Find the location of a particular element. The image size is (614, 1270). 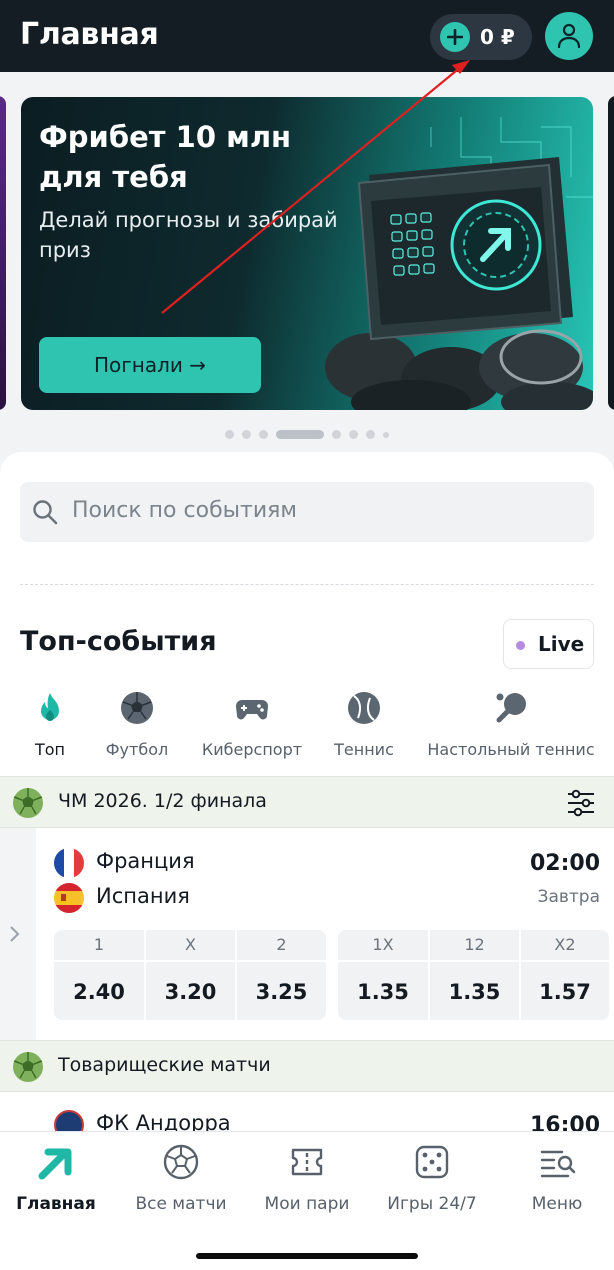

odd-button: X2 1.57 is located at coordinates (564, 975).